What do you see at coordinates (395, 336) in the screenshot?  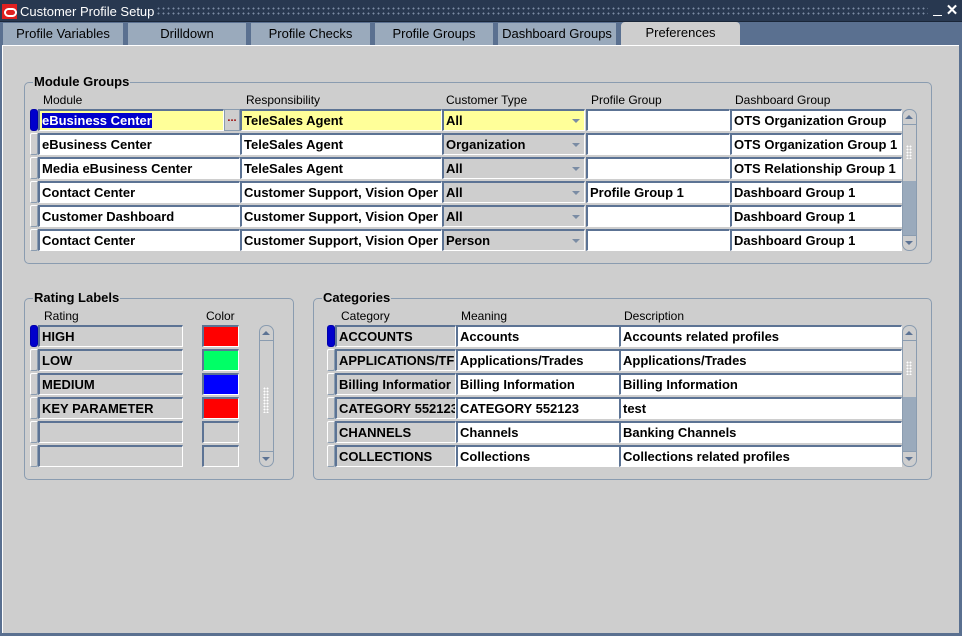 I see `category-field: ACCOUNTS` at bounding box center [395, 336].